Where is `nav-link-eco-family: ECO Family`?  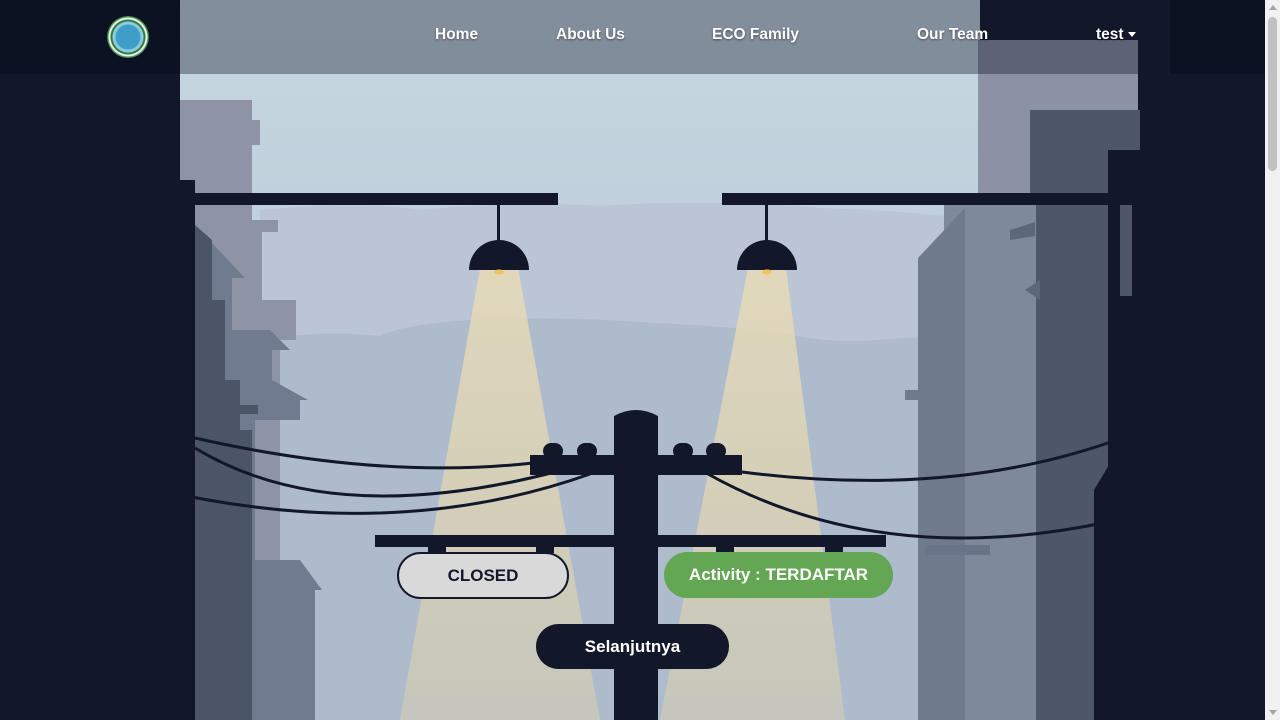
nav-link-eco-family: ECO Family is located at coordinates (755, 35).